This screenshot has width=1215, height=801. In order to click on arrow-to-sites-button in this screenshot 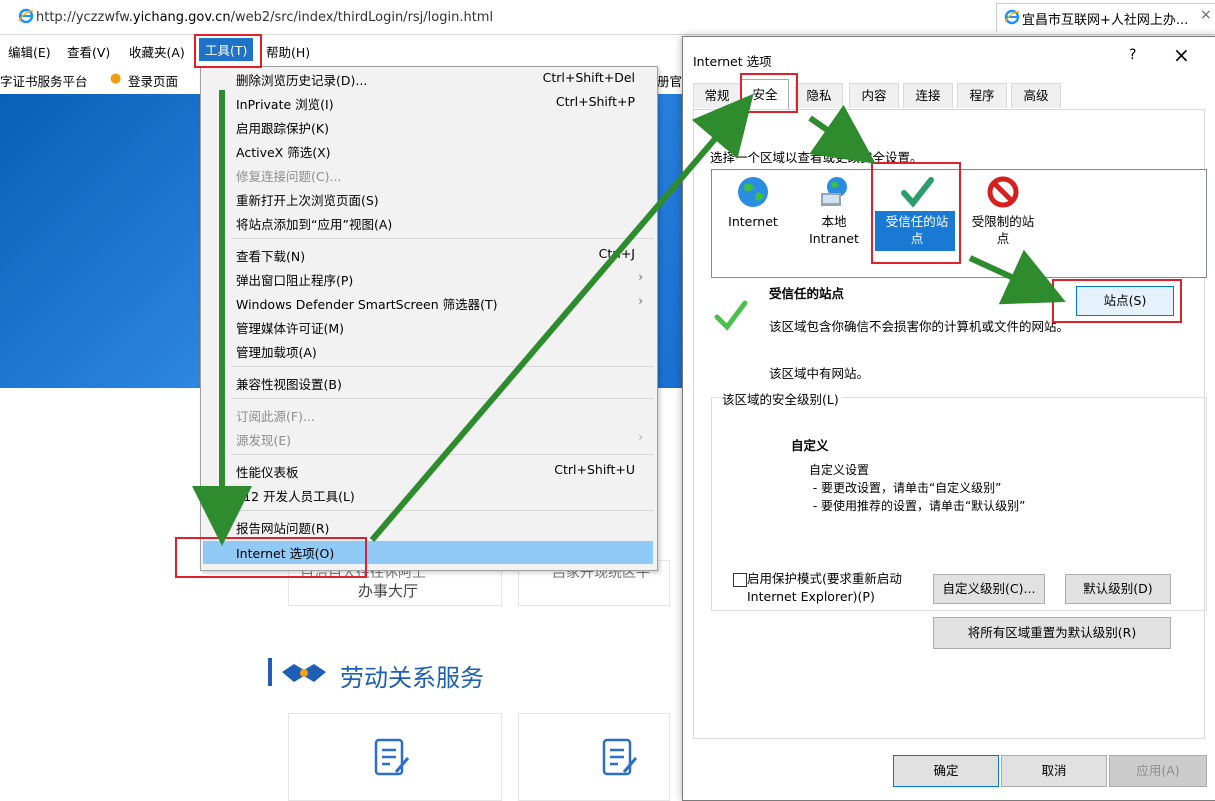, I will do `click(1017, 277)`.